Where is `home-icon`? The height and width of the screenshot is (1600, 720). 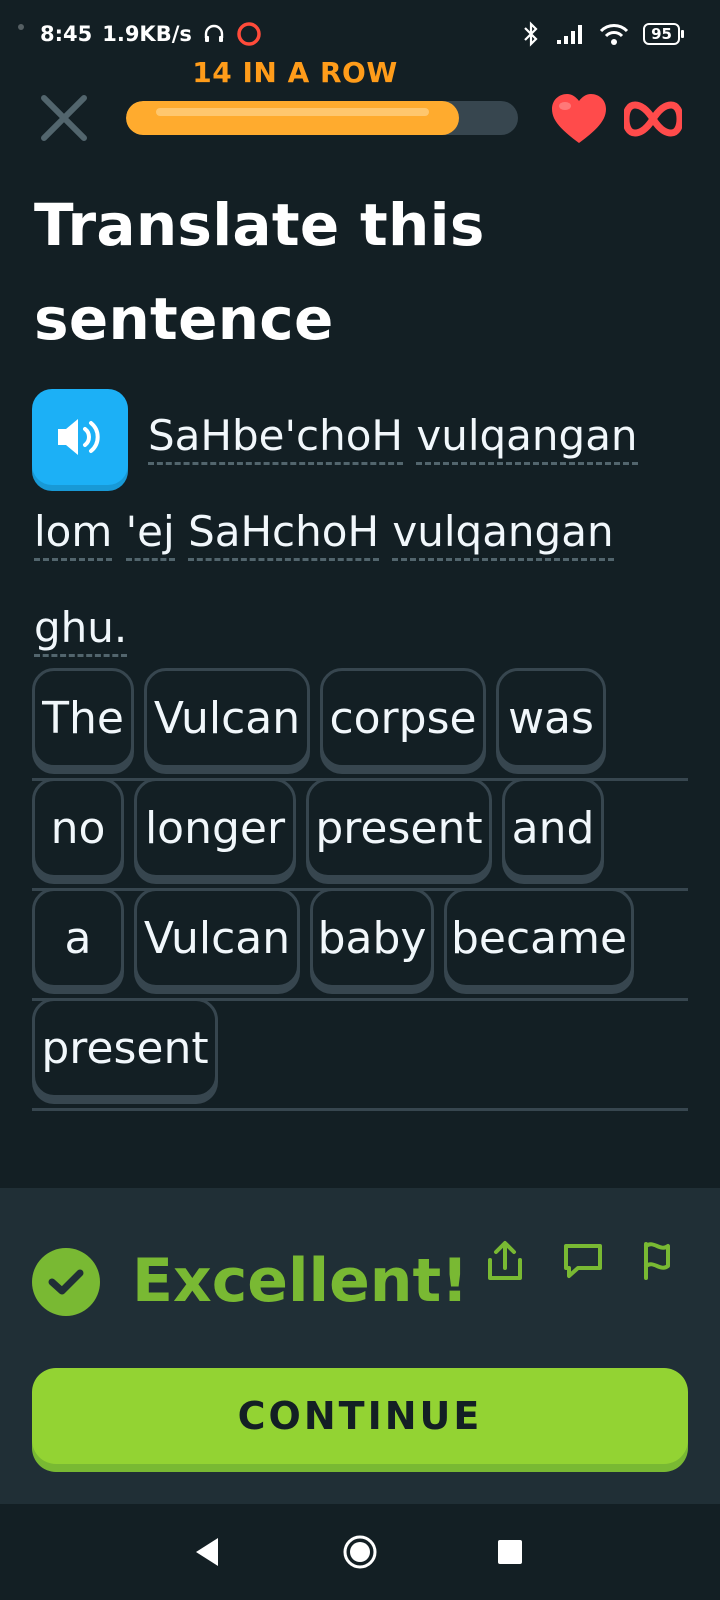 home-icon is located at coordinates (360, 1552).